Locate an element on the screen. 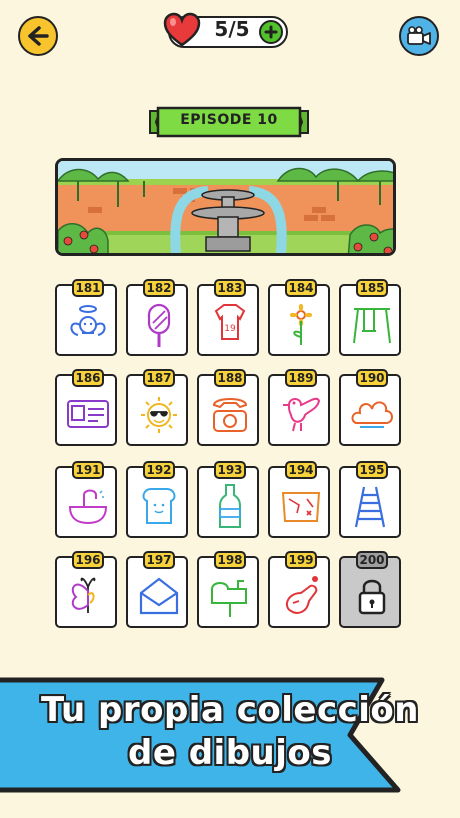 The image size is (460, 818). cloud-drawing is located at coordinates (372, 414).